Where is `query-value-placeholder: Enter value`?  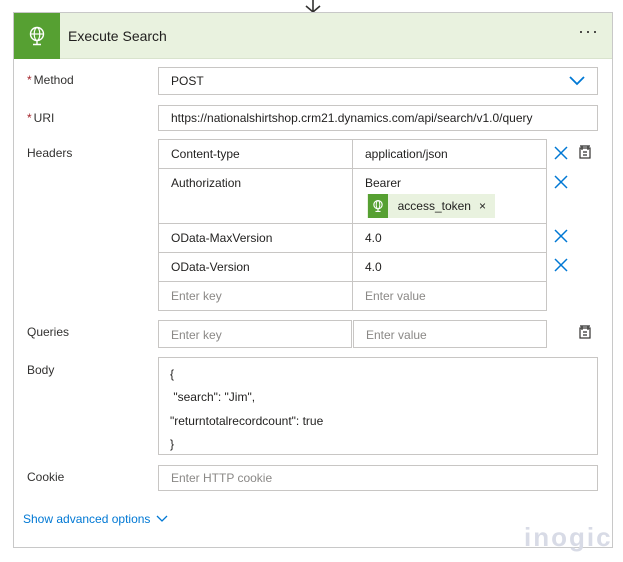 query-value-placeholder: Enter value is located at coordinates (396, 335).